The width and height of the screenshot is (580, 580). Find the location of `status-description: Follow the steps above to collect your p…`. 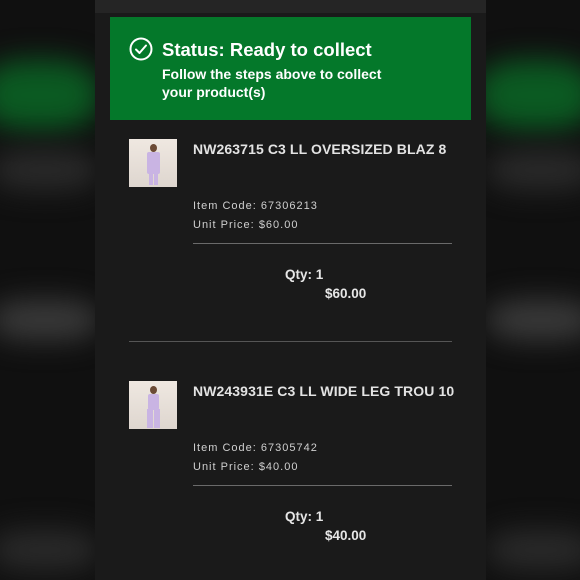

status-description: Follow the steps above to collect your p… is located at coordinates (272, 83).